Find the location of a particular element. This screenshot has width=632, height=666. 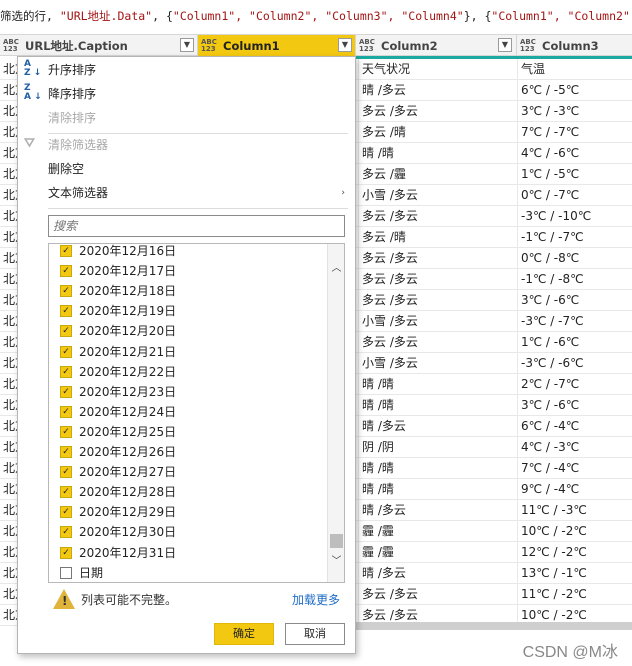

filter-list-item: ✓ 2020年12月16日 is located at coordinates (188, 252).